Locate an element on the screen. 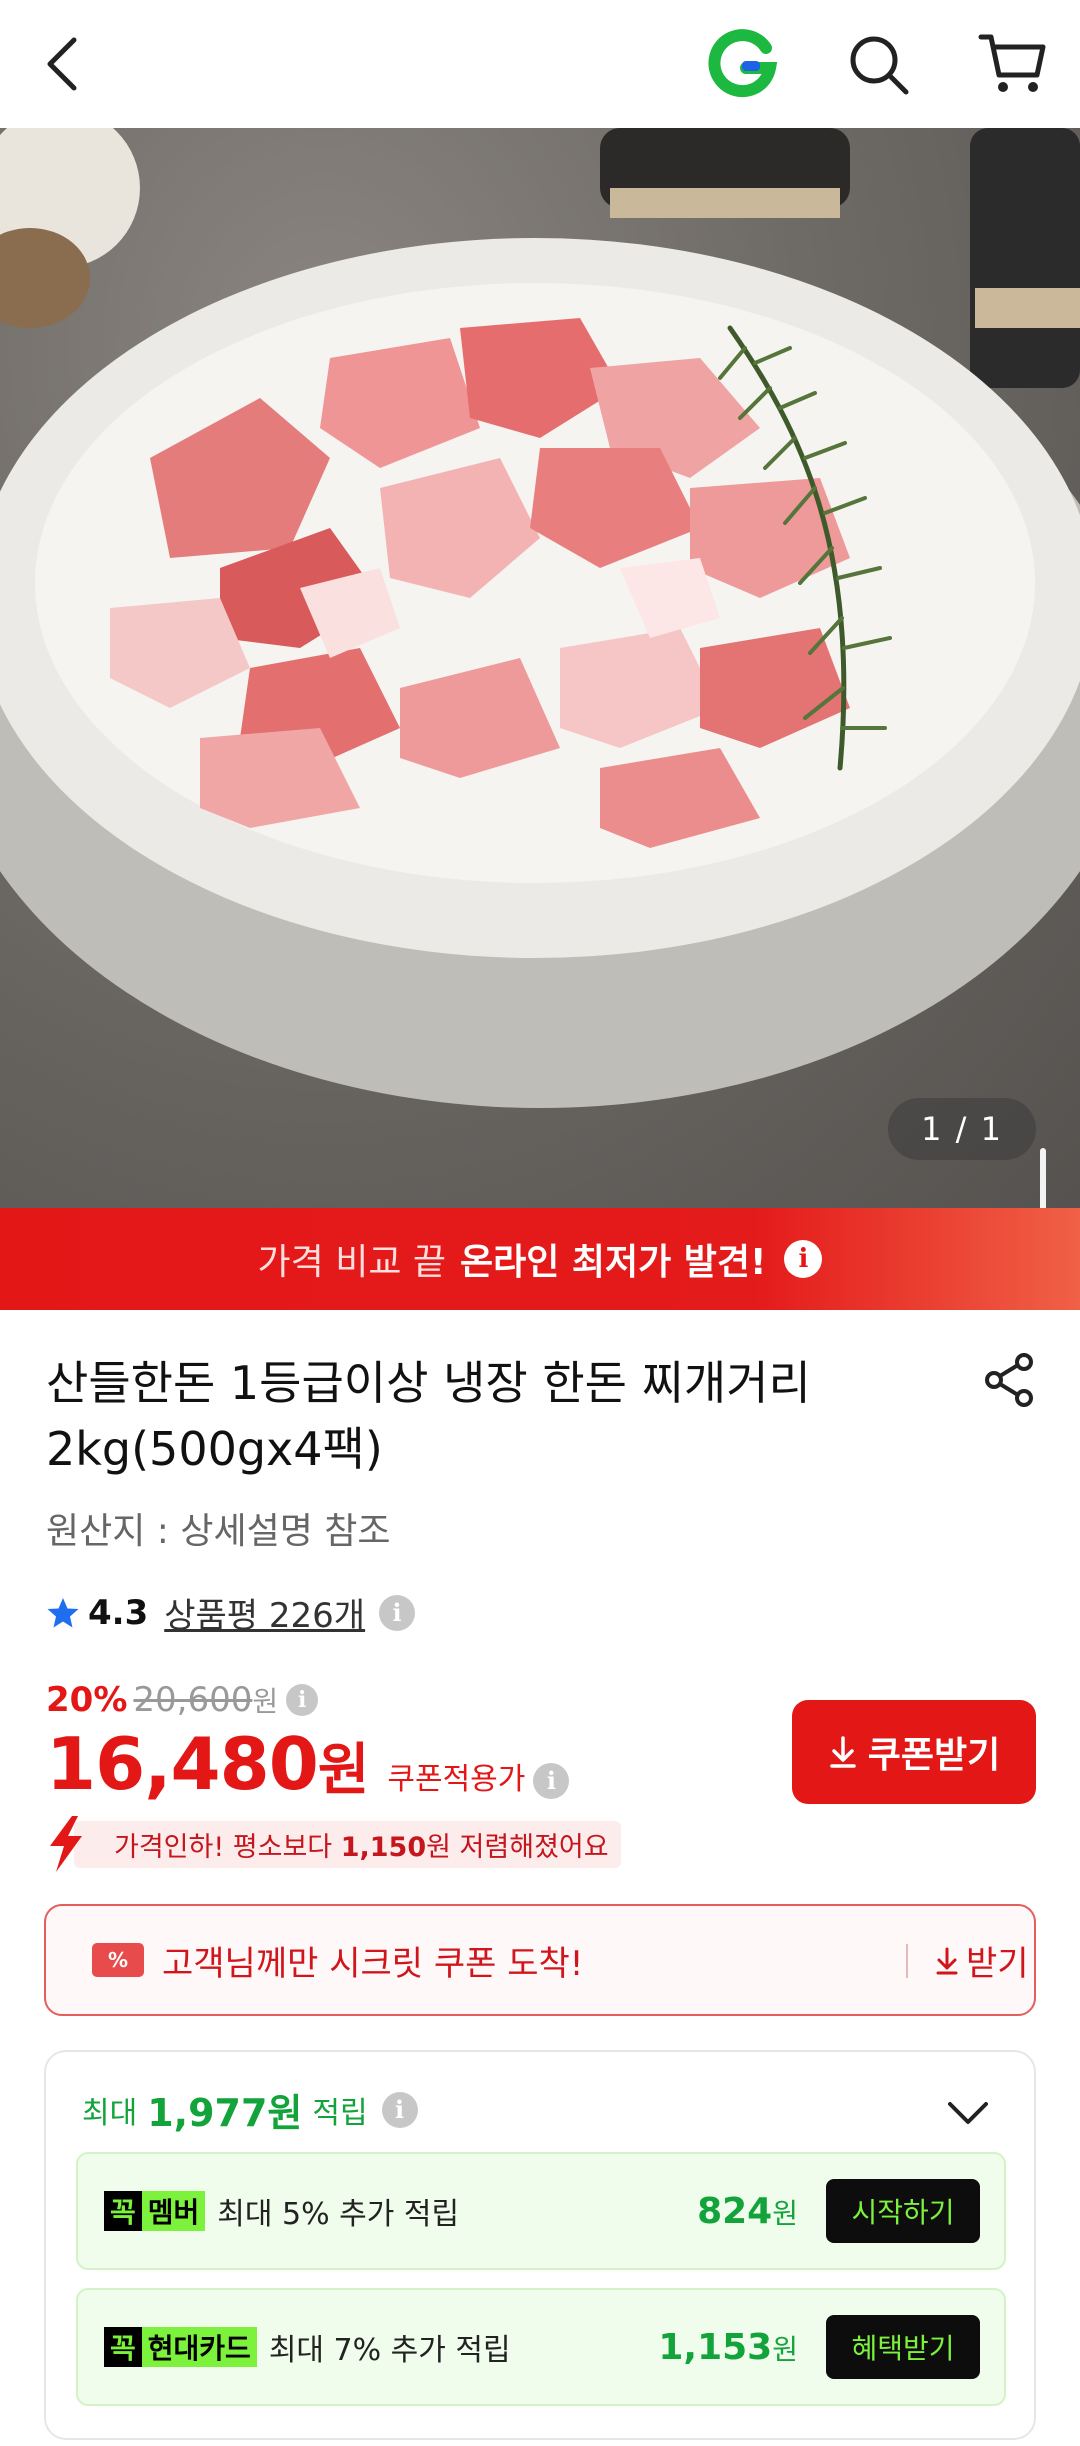 The image size is (1080, 2446). gmarket-g-logo is located at coordinates (742, 64).